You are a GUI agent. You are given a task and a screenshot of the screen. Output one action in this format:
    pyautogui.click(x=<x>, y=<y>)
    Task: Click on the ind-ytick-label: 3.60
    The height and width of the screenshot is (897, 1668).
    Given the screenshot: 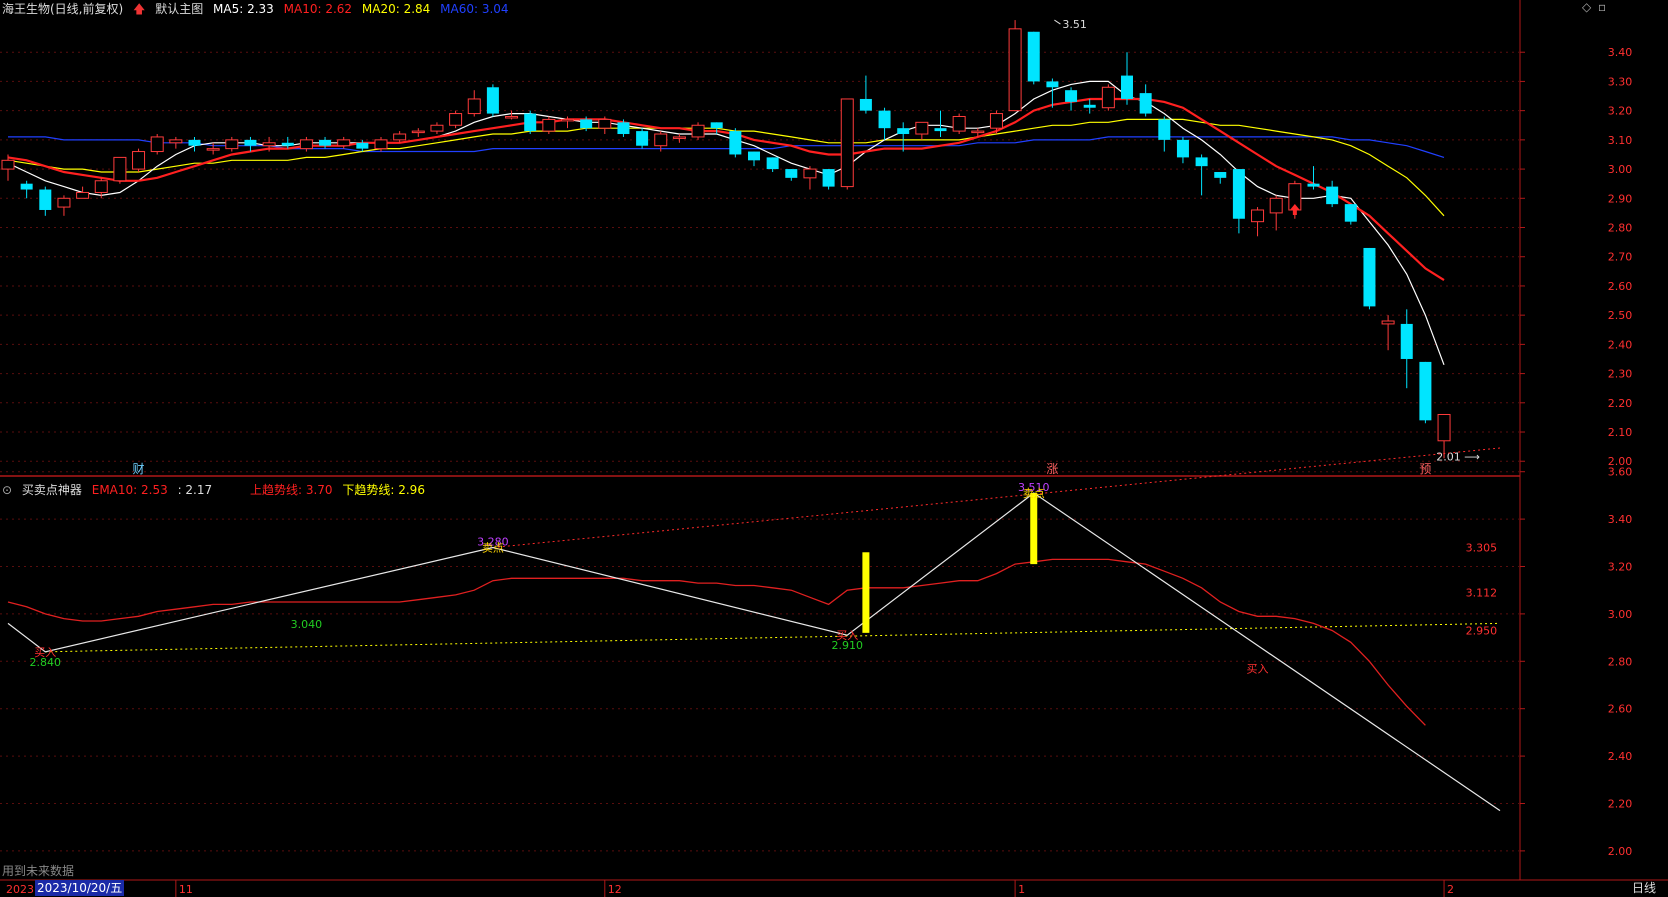 What is the action you would take?
    pyautogui.click(x=1620, y=472)
    